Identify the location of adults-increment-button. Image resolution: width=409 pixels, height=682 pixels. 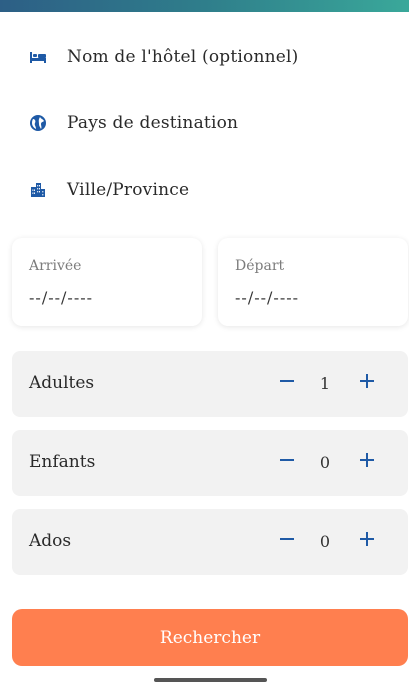
(367, 383).